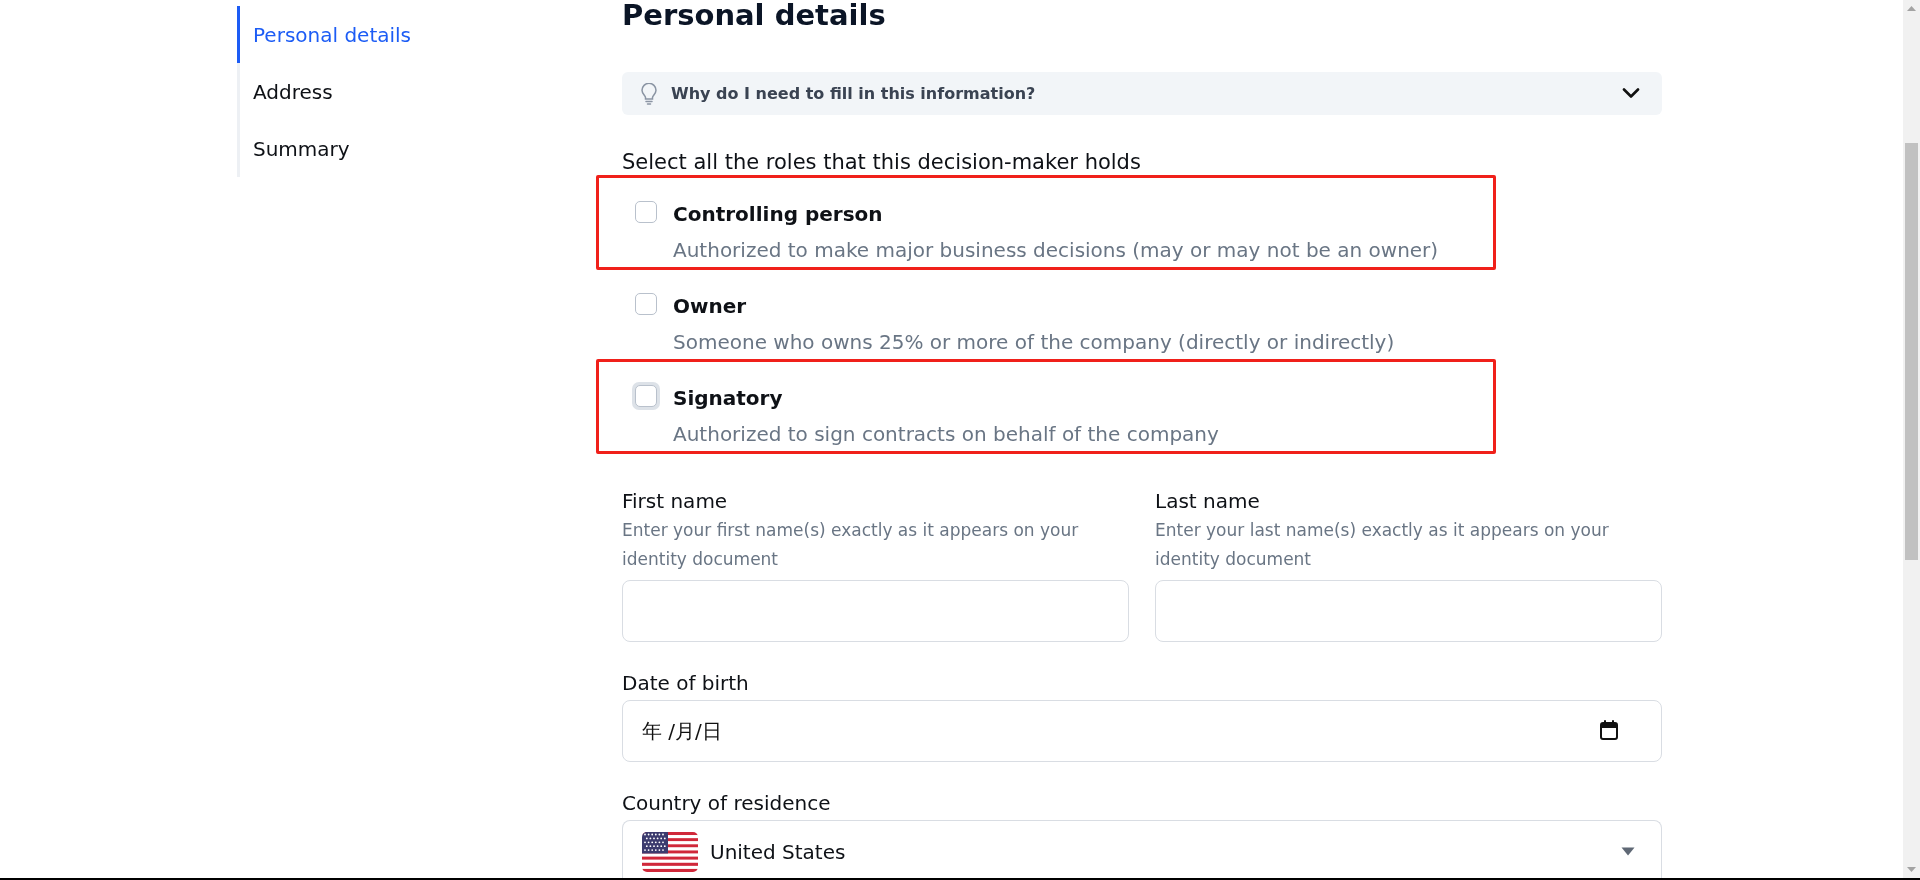 The image size is (1920, 880). What do you see at coordinates (1382, 545) in the screenshot?
I see `helper-text: Enter your last name(s) exactly as it appears on your identity document` at bounding box center [1382, 545].